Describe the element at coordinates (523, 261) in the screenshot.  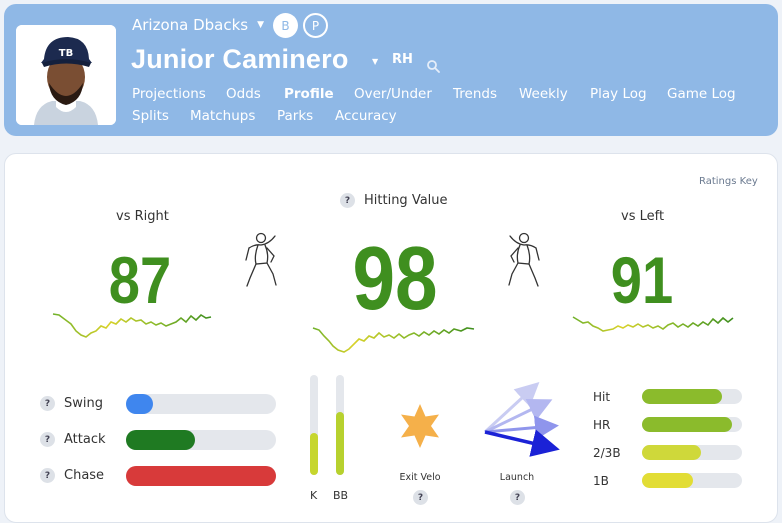
I see `left-pitcher-icon` at that location.